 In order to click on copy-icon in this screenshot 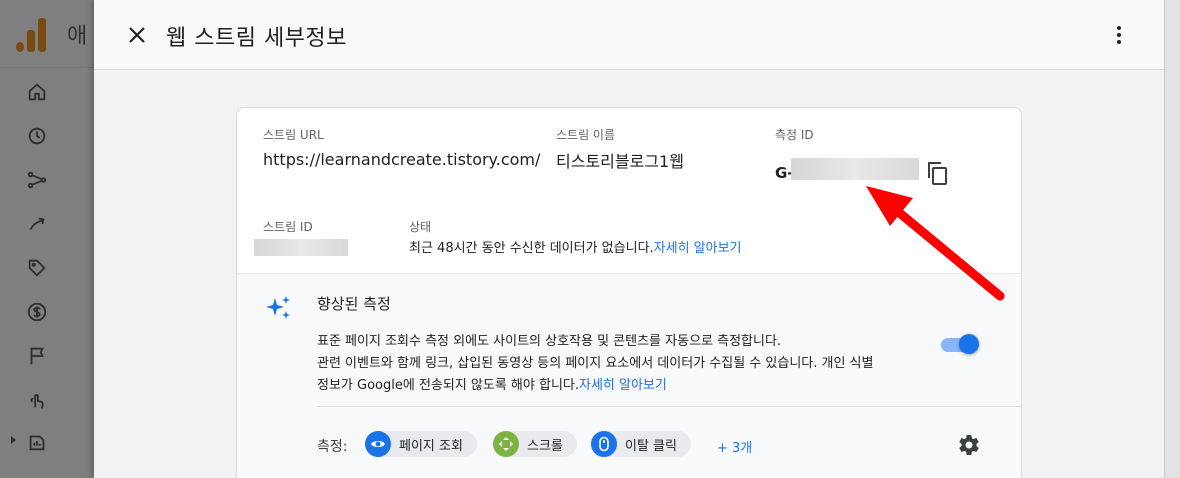, I will do `click(937, 173)`.